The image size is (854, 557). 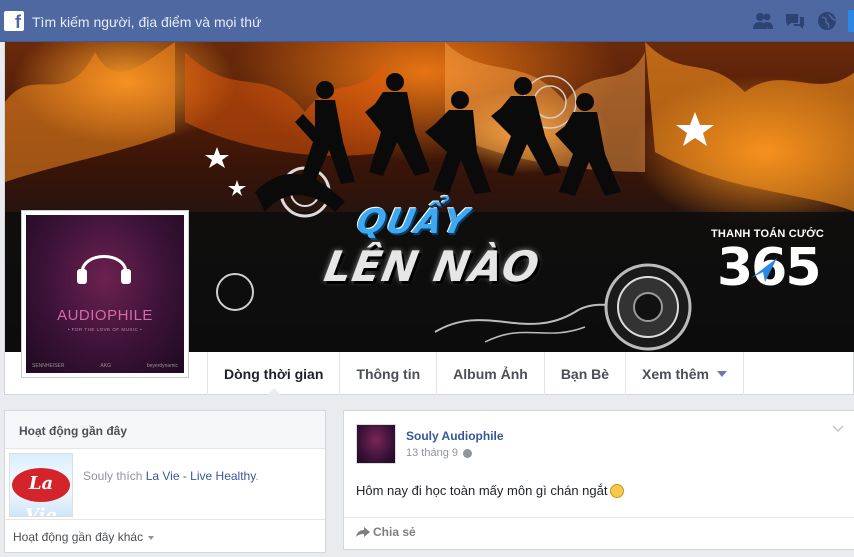 What do you see at coordinates (827, 21) in the screenshot?
I see `notifications-globe-icon` at bounding box center [827, 21].